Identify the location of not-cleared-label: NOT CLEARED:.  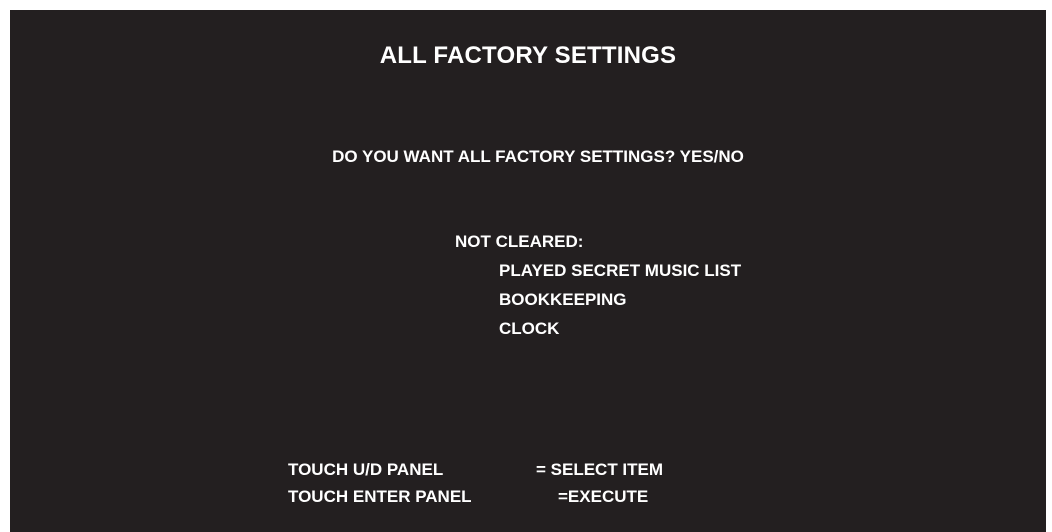
(519, 241).